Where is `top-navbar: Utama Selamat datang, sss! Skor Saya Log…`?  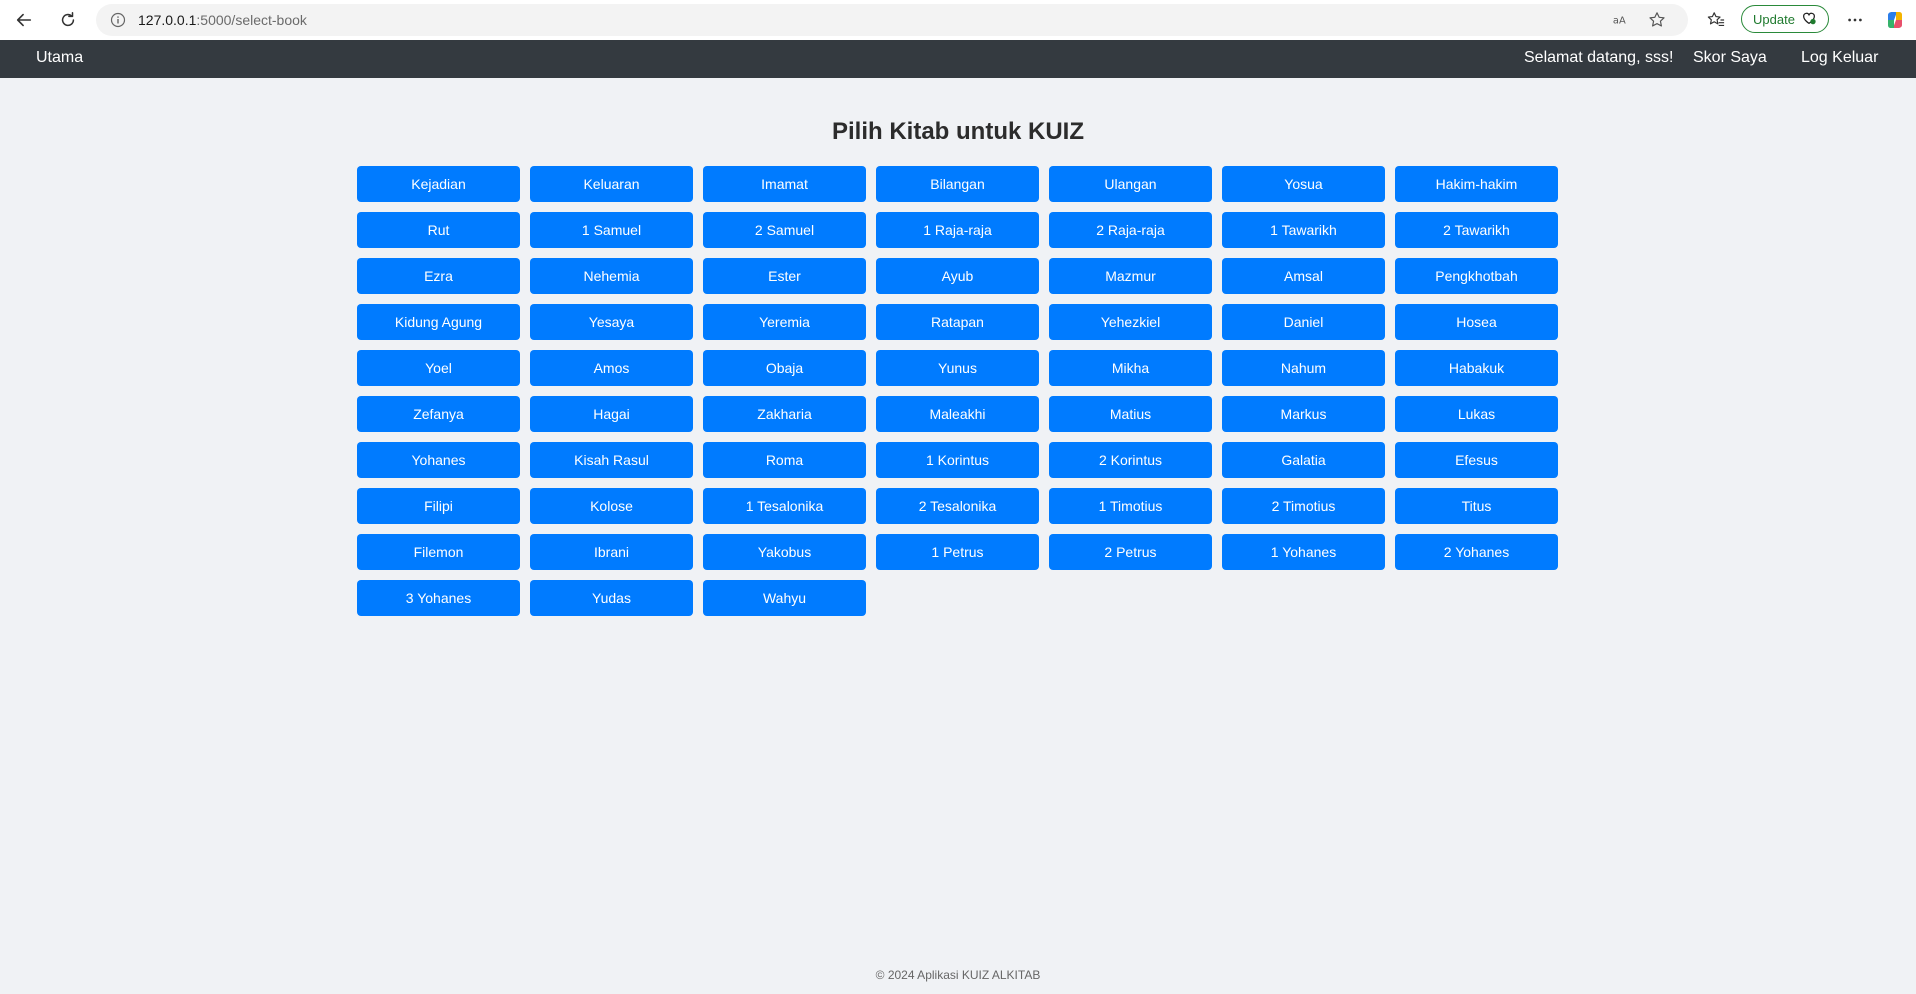
top-navbar: Utama Selamat datang, sss! Skor Saya Log… is located at coordinates (958, 59).